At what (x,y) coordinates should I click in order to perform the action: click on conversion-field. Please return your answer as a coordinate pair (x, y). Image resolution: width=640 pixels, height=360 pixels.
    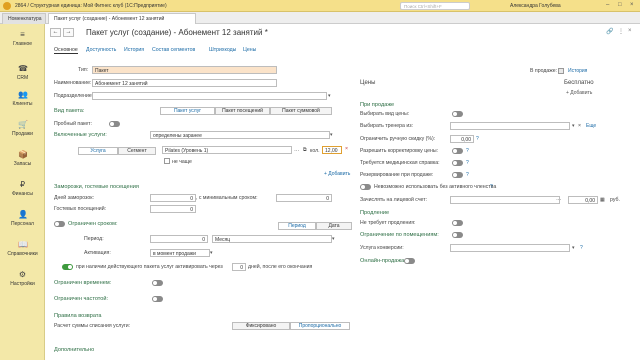
    Looking at the image, I should click on (510, 248).